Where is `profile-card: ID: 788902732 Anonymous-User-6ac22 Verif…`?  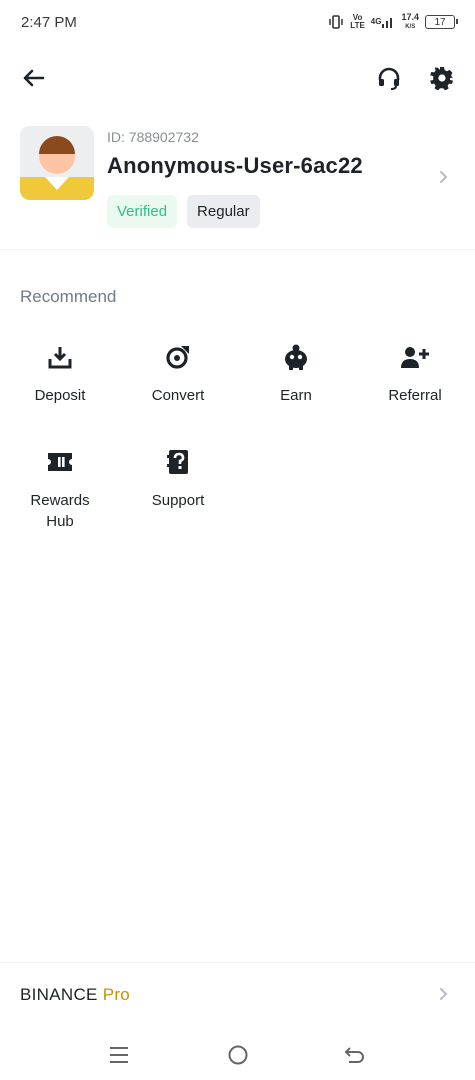 profile-card: ID: 788902732 Anonymous-User-6ac22 Verif… is located at coordinates (237, 178).